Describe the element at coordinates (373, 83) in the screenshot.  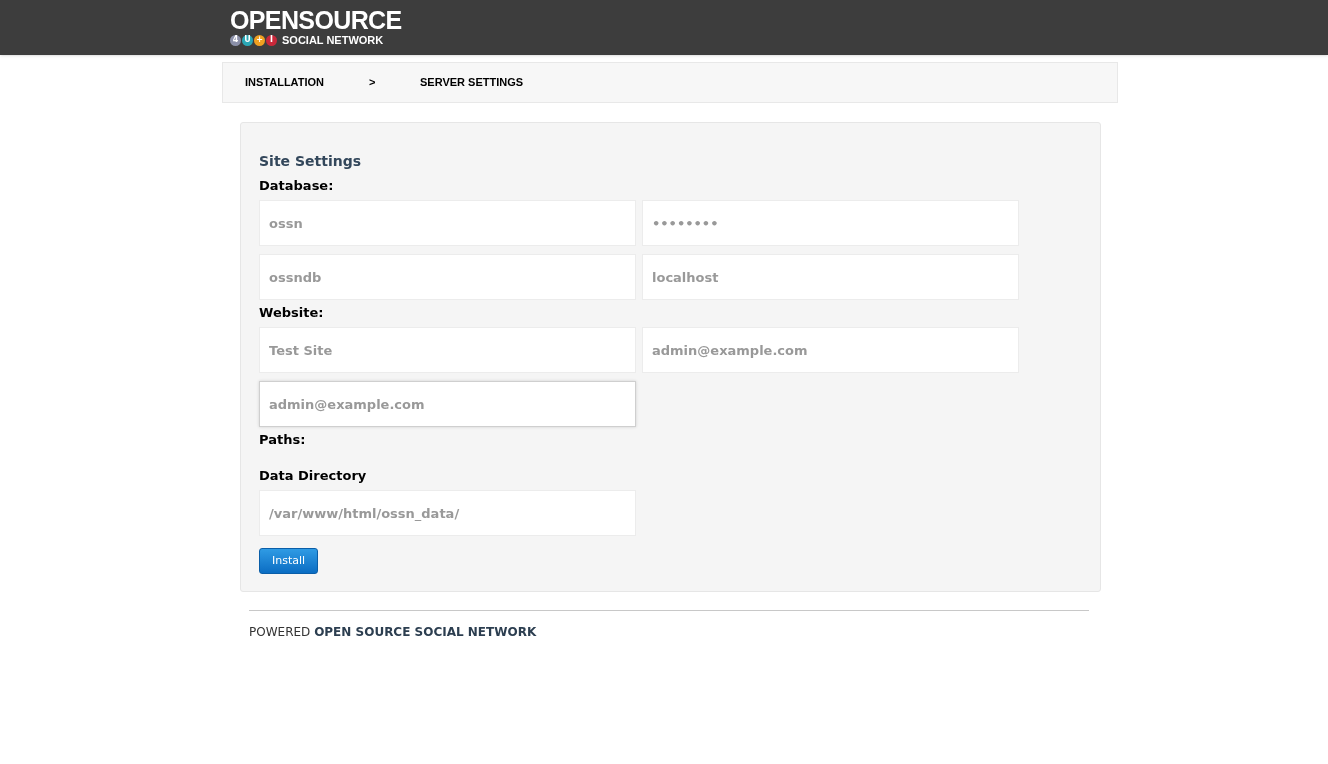
I see `breadcrumb-item: >` at that location.